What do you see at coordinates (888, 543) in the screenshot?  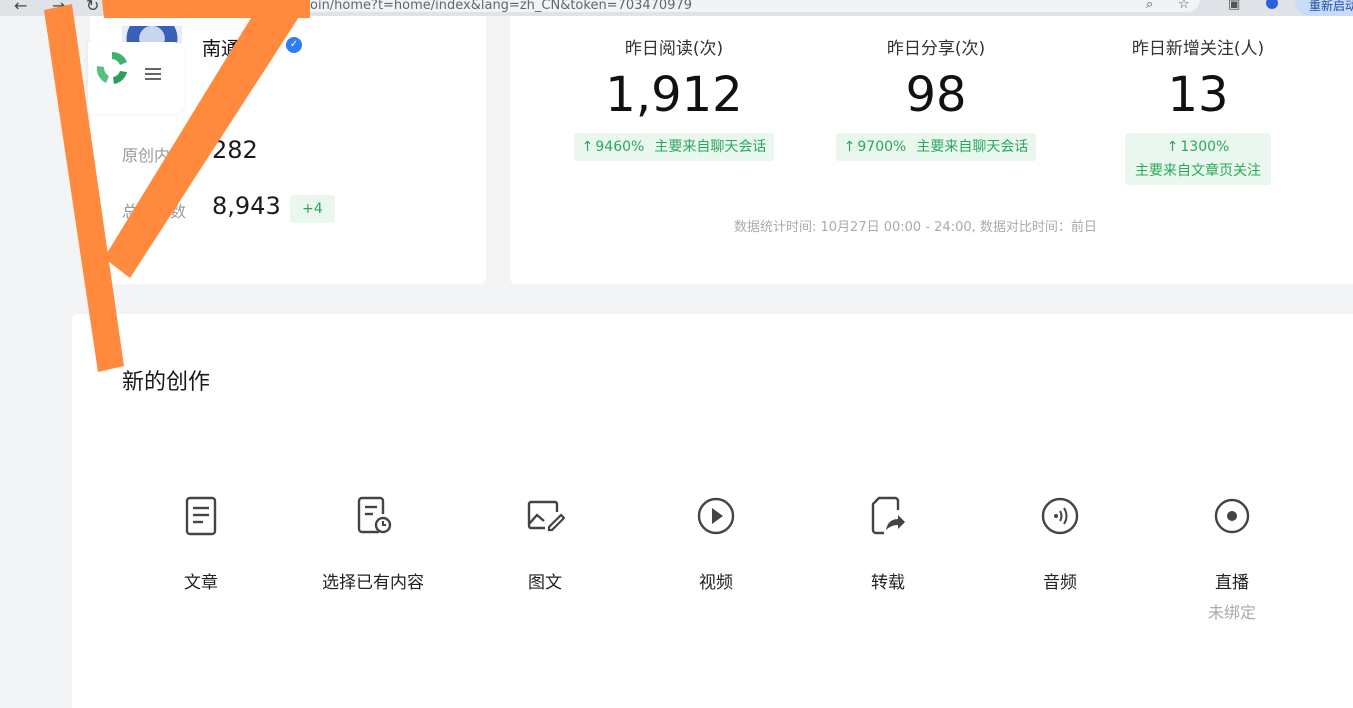 I see `create-repost-button: 转载` at bounding box center [888, 543].